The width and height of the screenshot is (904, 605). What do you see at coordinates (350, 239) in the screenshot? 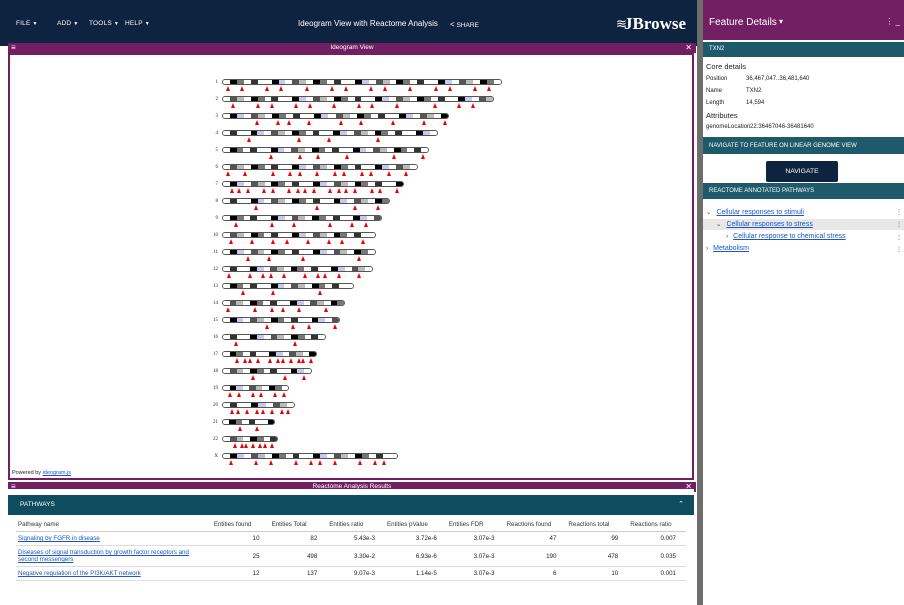
I see `chromosome-10: 10` at bounding box center [350, 239].